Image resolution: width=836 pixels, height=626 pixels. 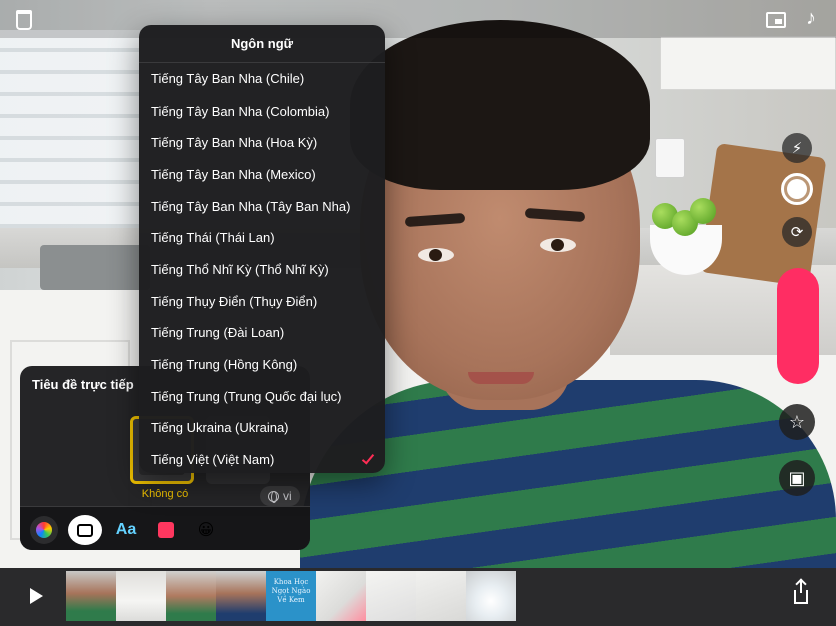 What do you see at coordinates (206, 530) in the screenshot?
I see `emoji-button: 😀` at bounding box center [206, 530].